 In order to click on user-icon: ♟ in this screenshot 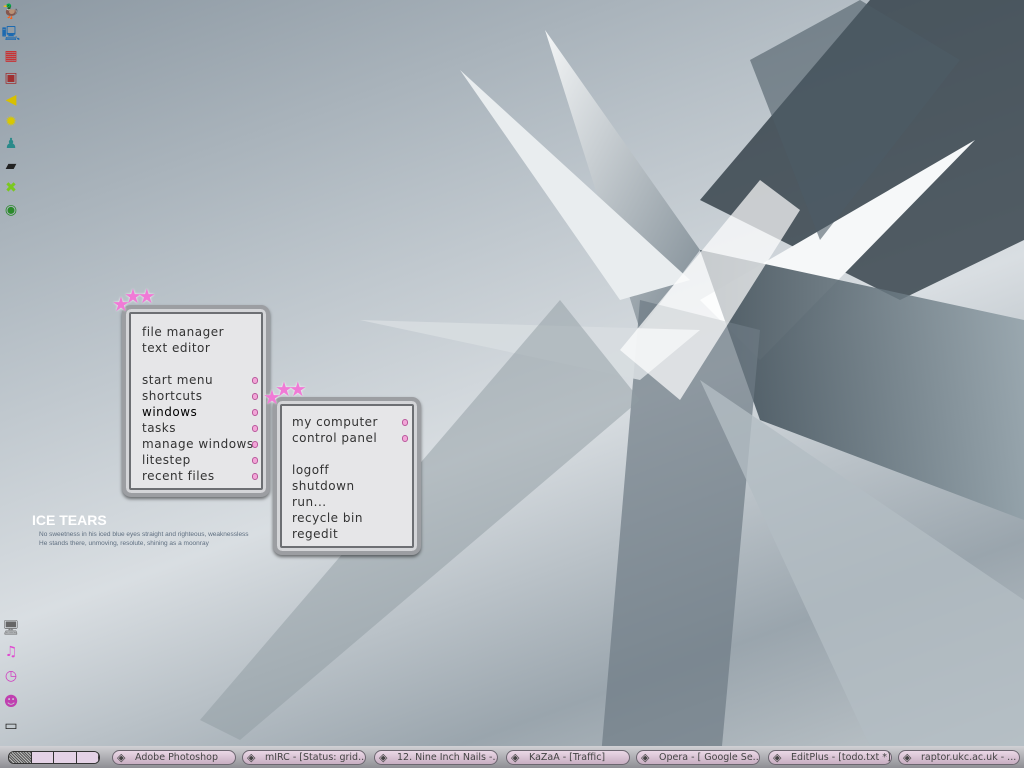, I will do `click(11, 144)`.